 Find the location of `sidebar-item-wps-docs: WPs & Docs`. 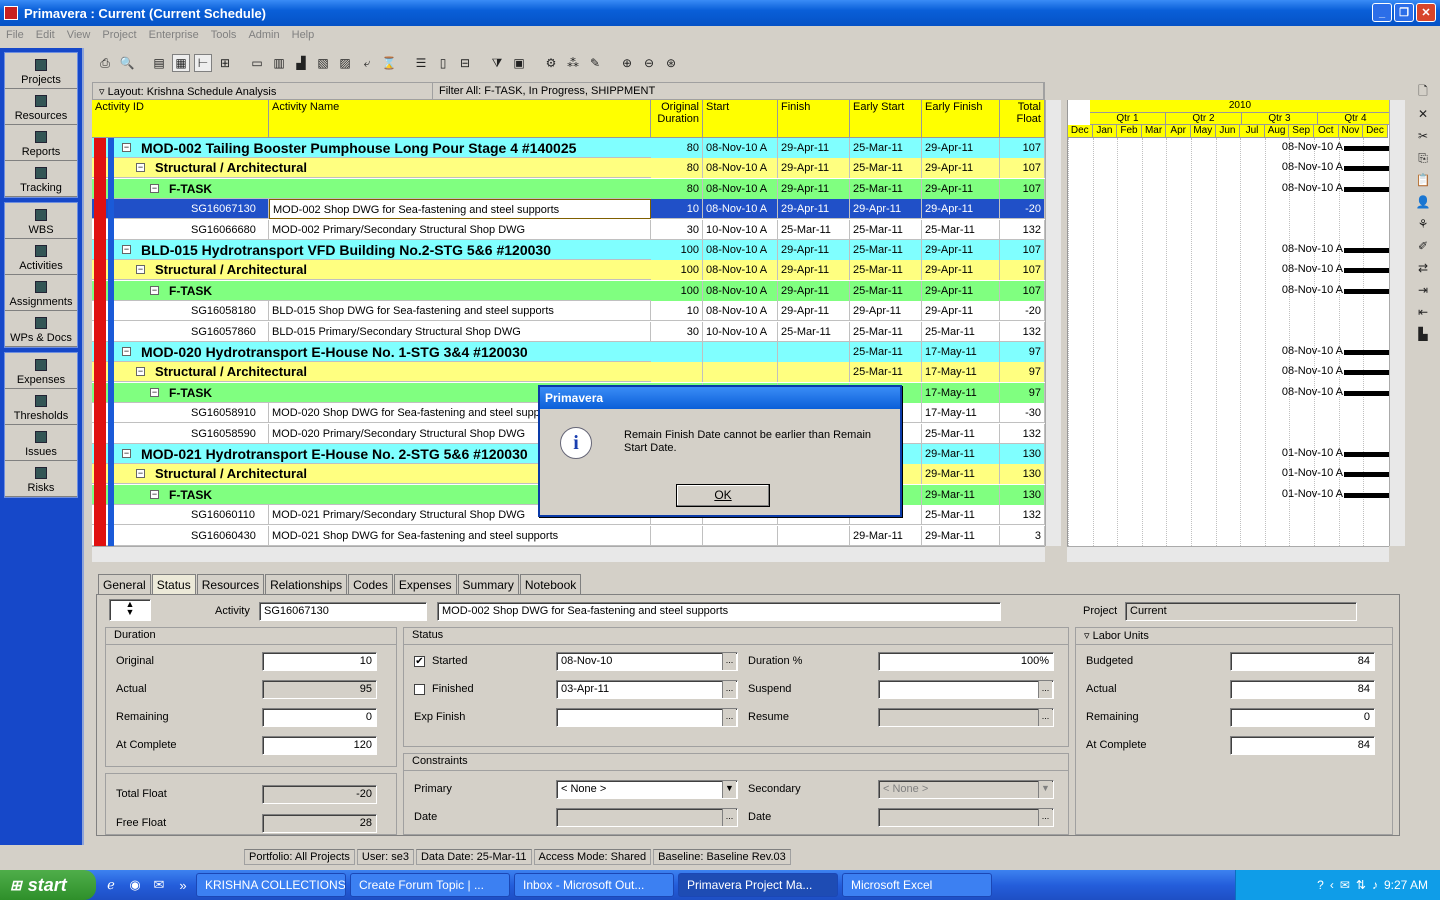

sidebar-item-wps-docs: WPs & Docs is located at coordinates (41, 329).